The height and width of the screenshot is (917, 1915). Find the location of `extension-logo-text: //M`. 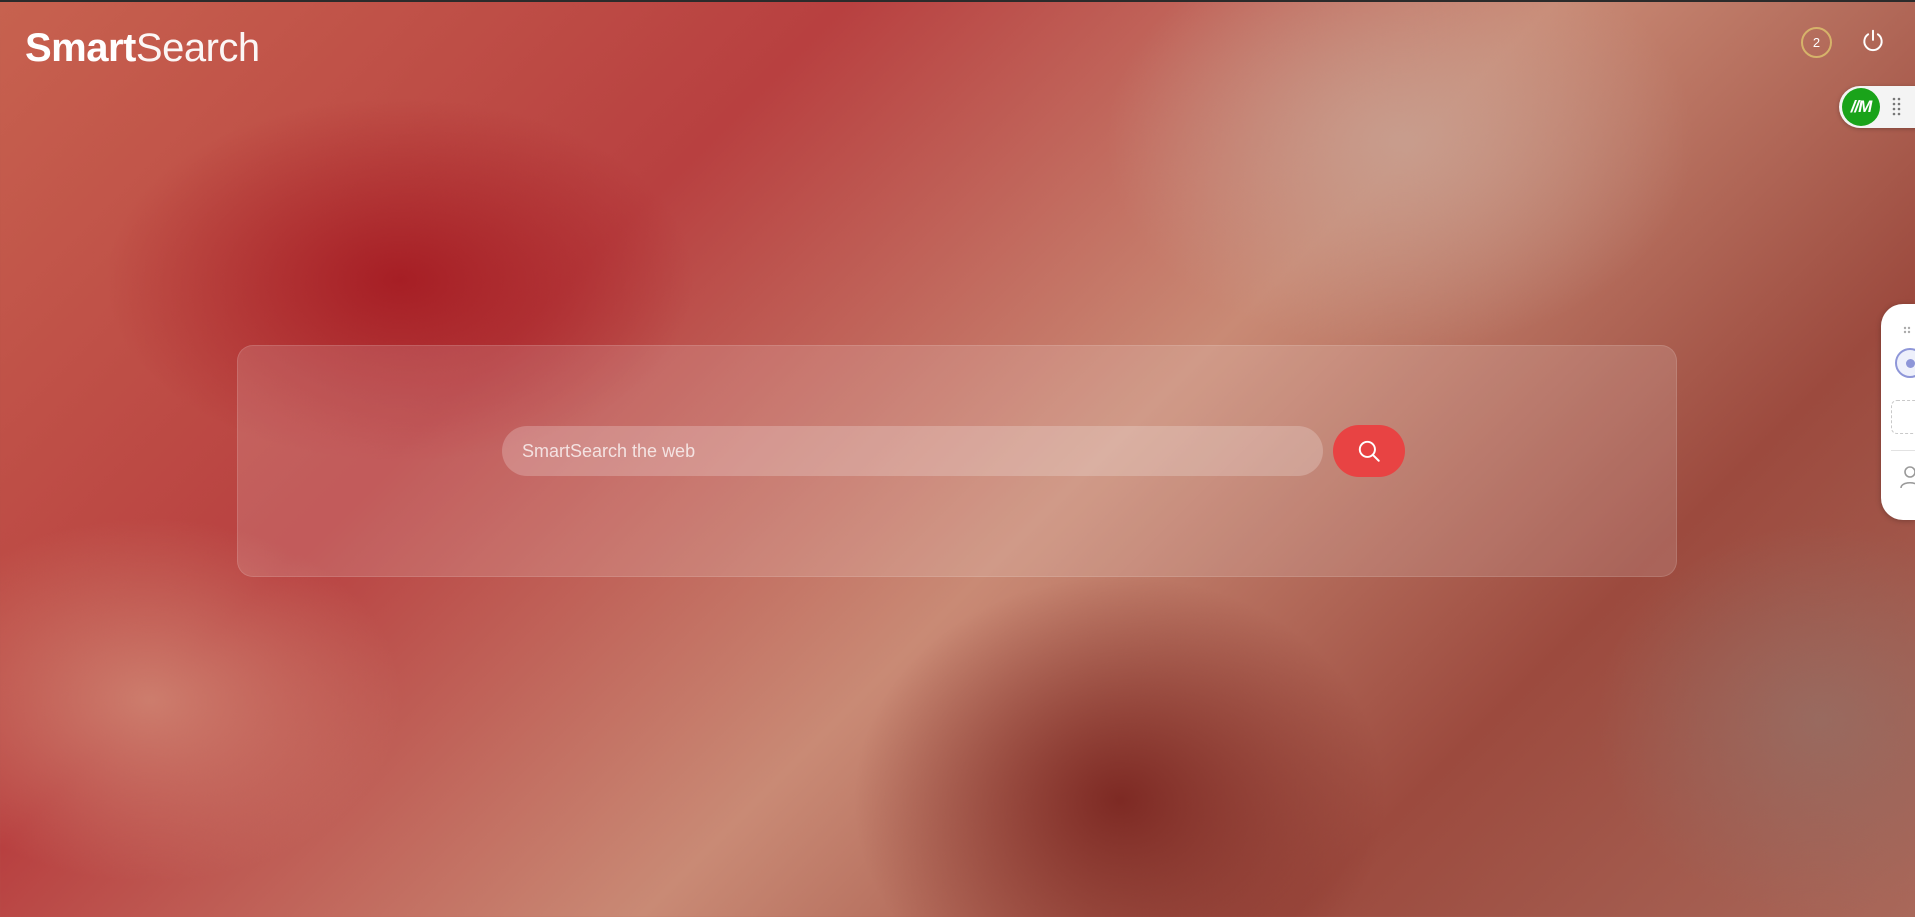

extension-logo-text: //M is located at coordinates (1861, 106).